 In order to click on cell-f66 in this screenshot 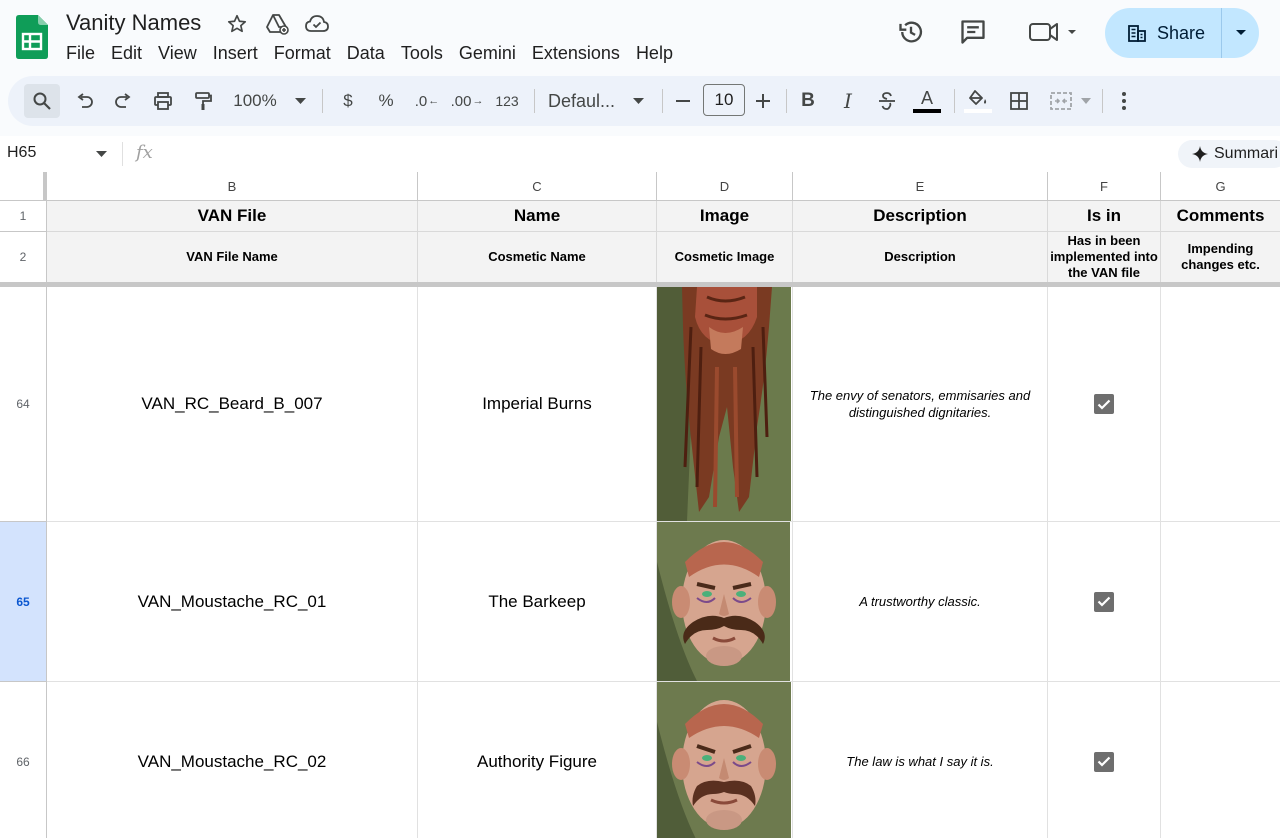, I will do `click(1104, 760)`.